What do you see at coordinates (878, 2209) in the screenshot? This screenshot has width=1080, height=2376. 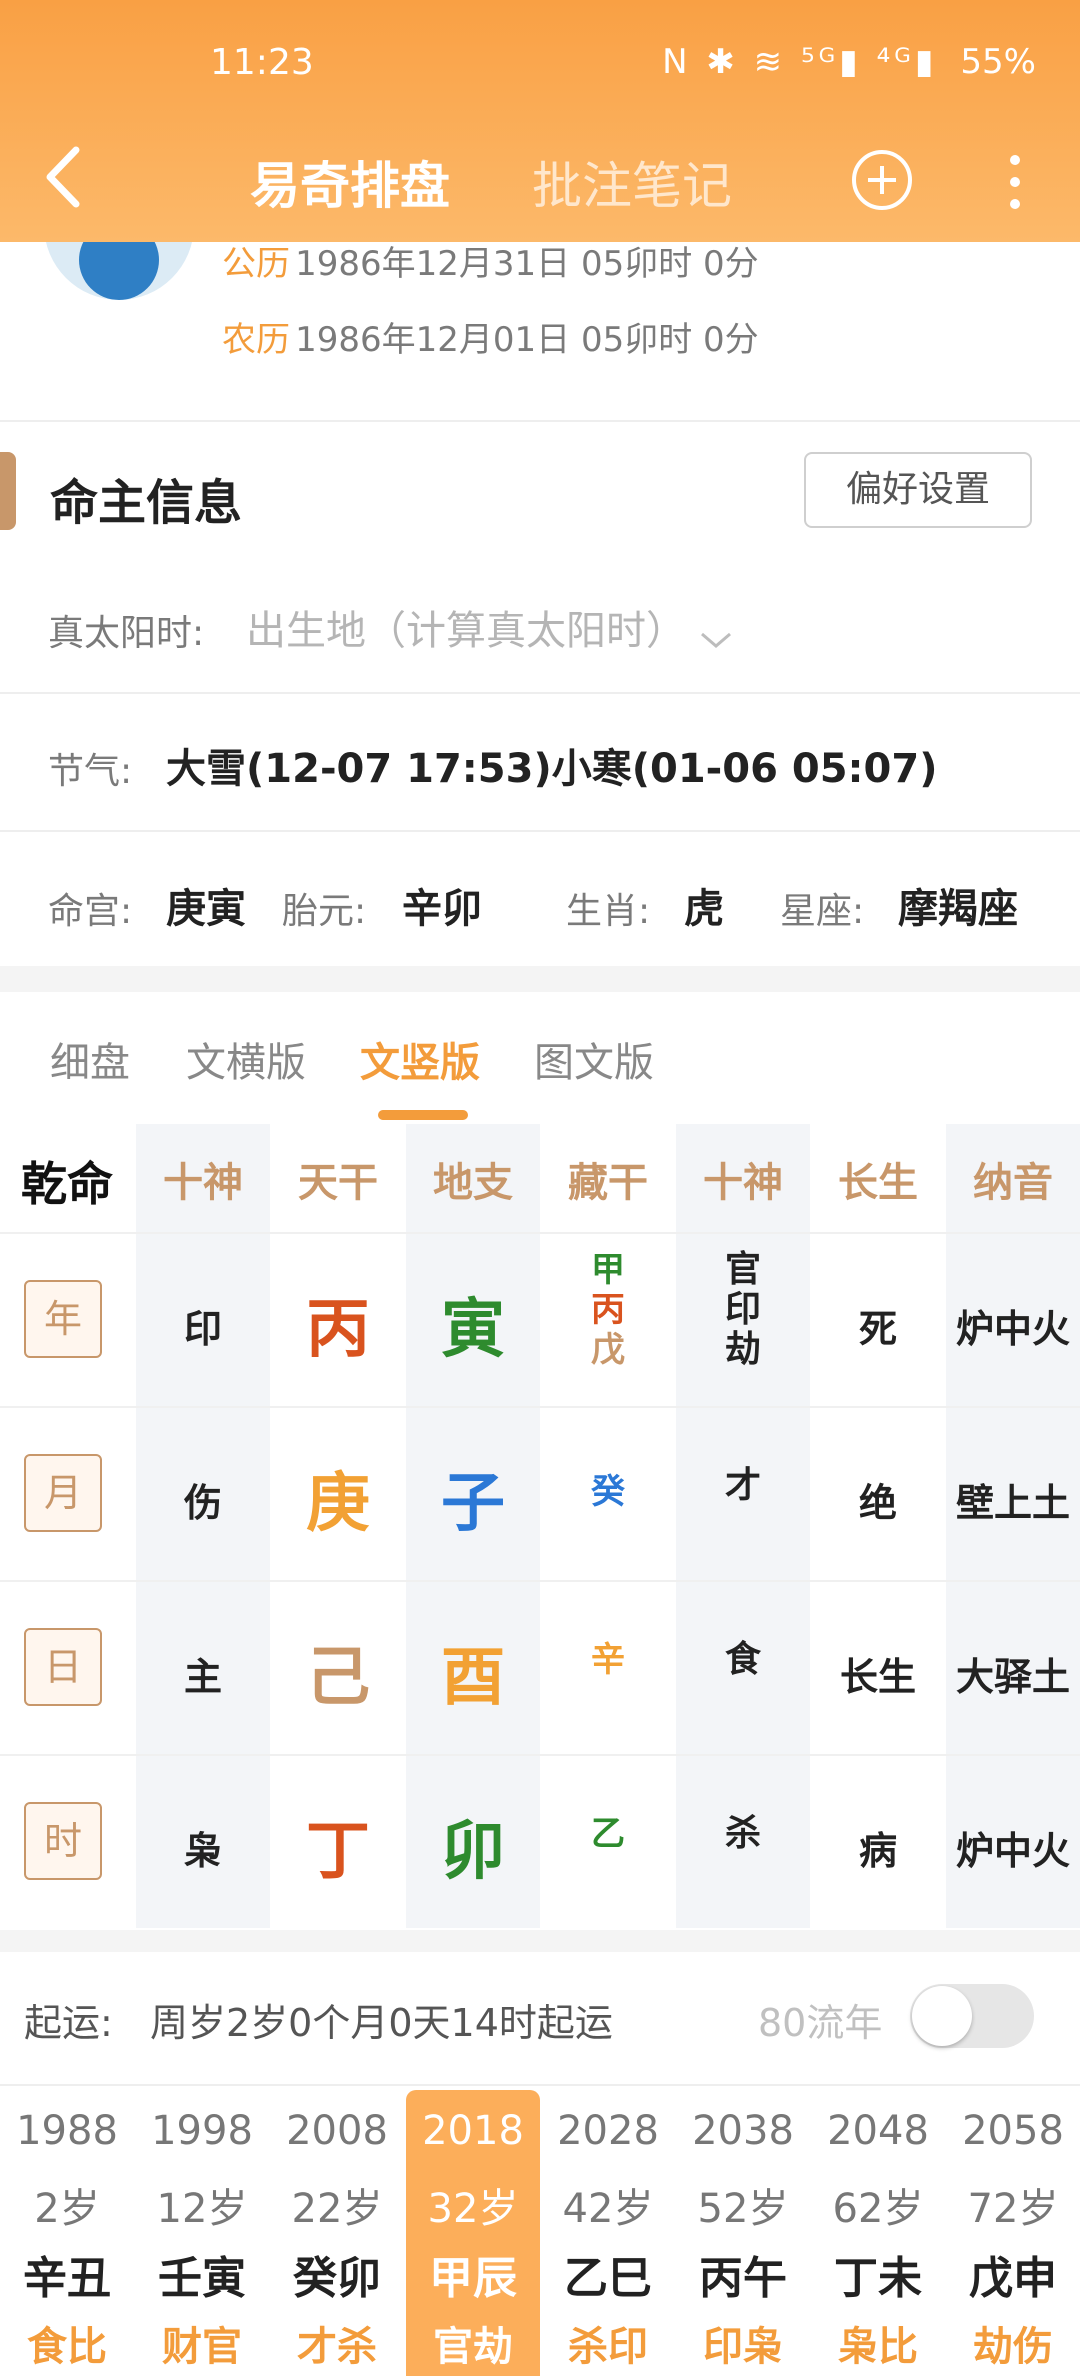 I see `dayun-age: 62岁` at bounding box center [878, 2209].